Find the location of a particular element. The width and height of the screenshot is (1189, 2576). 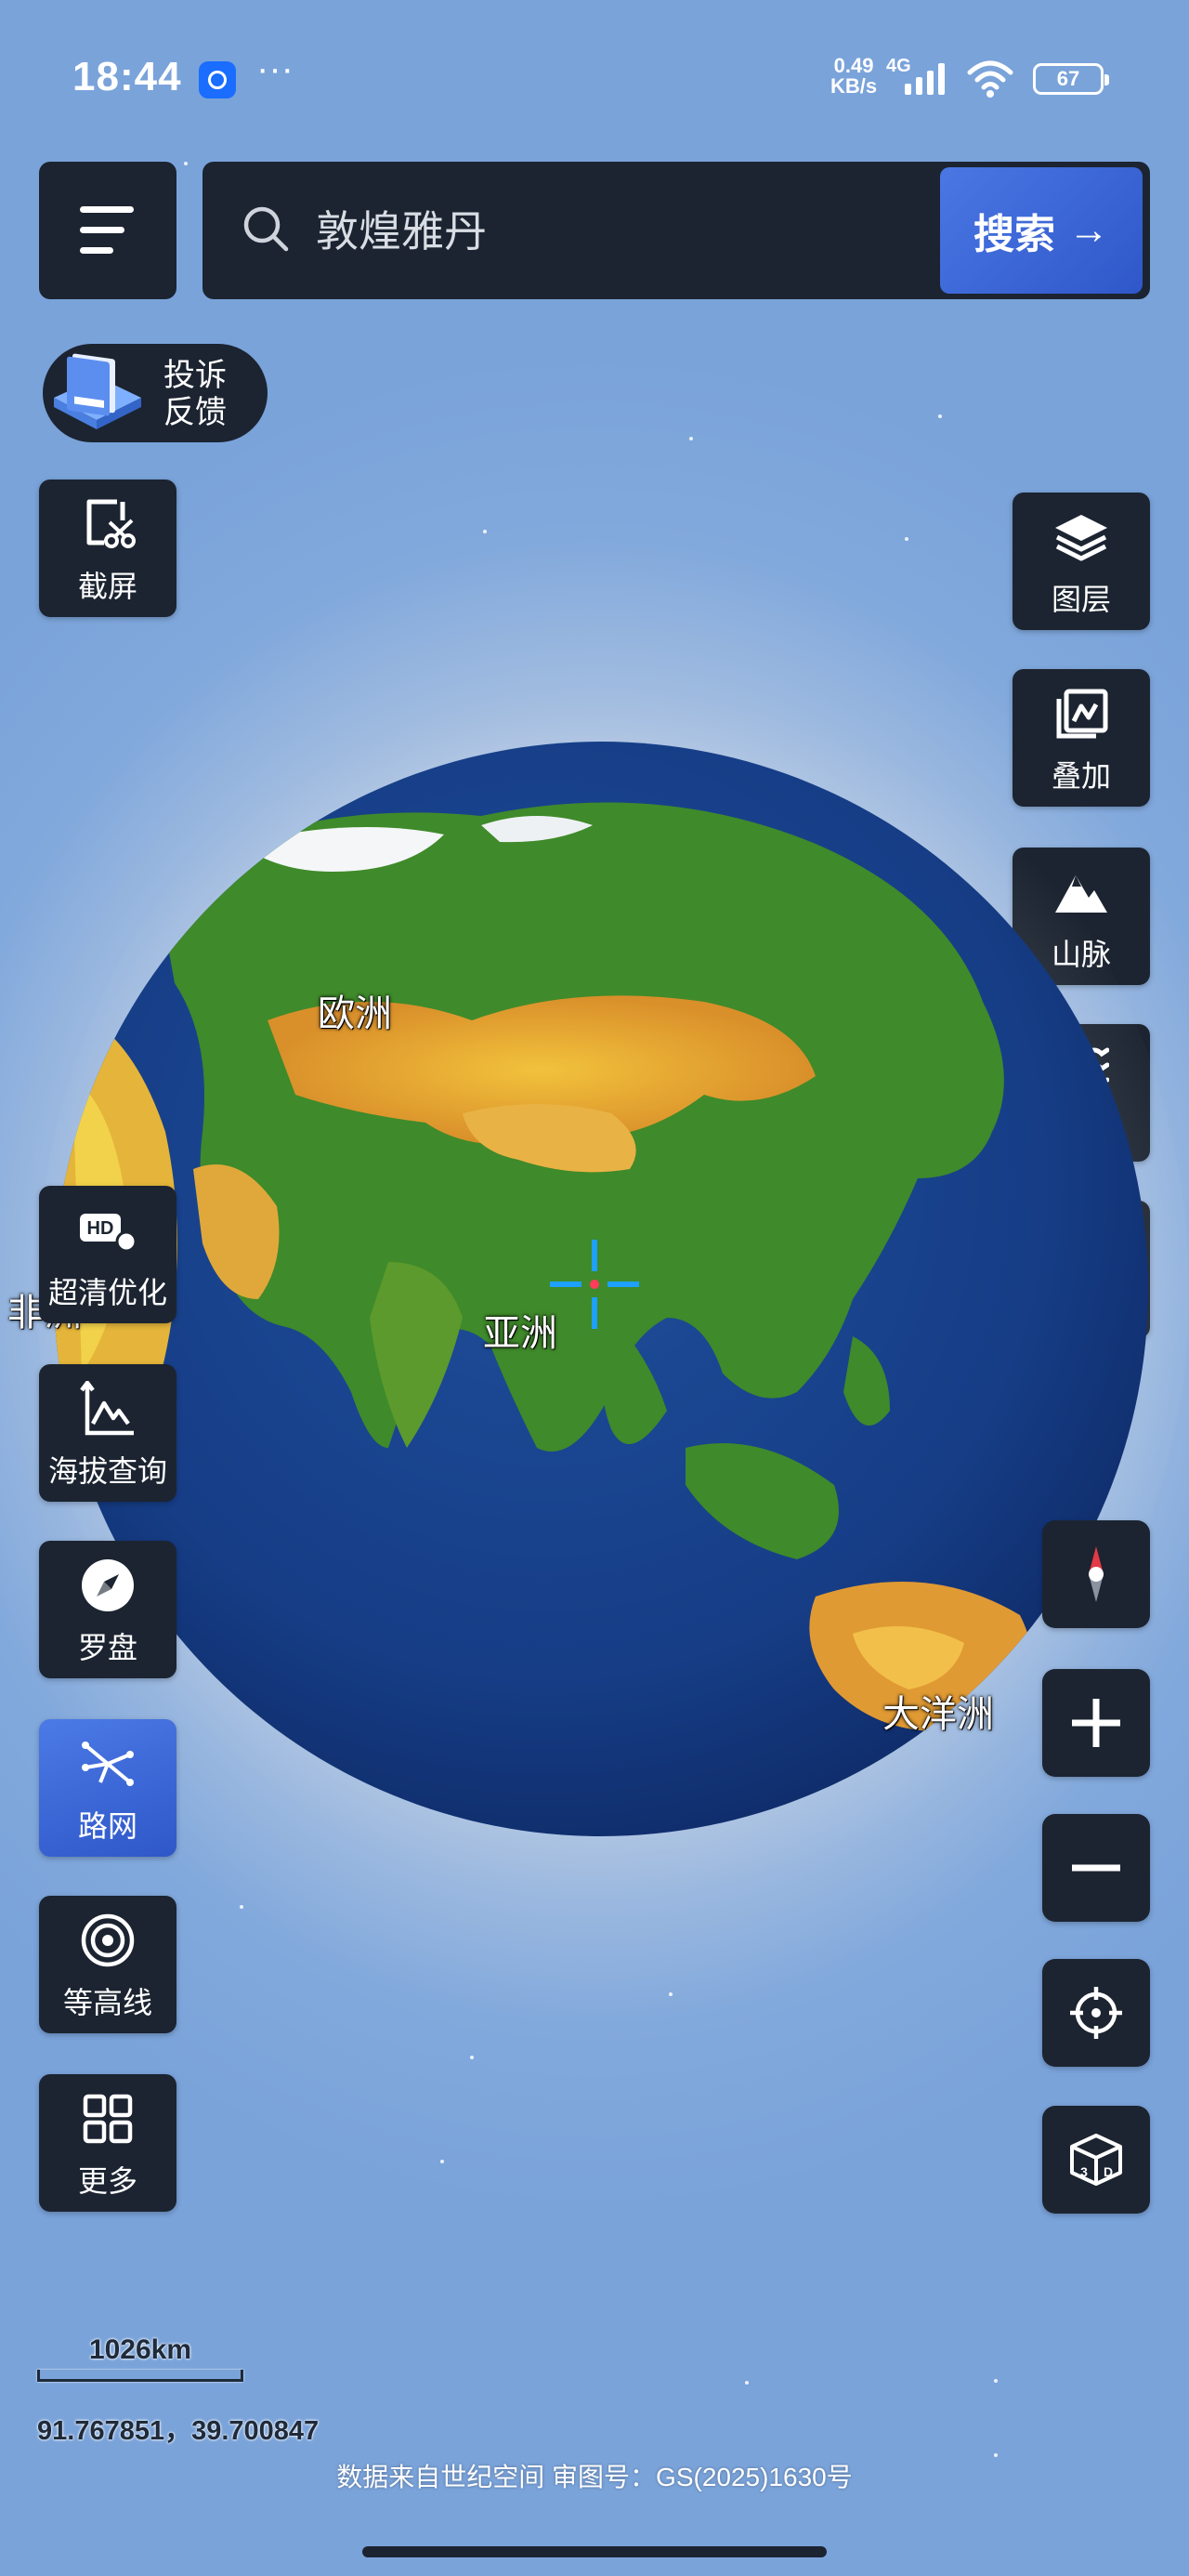

contour-label: 等高线 is located at coordinates (107, 2002).